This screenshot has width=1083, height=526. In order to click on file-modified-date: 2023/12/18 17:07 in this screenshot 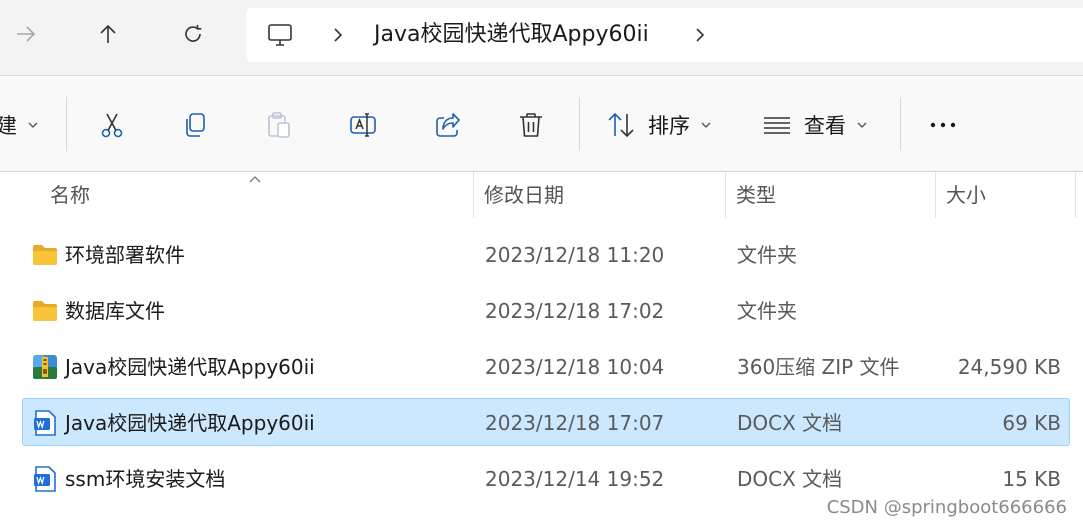, I will do `click(575, 423)`.